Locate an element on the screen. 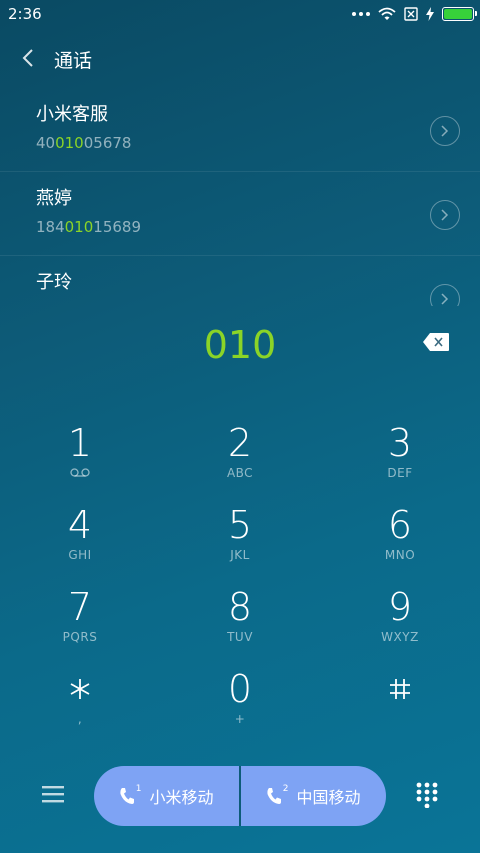  phone-sim2-icon: 2 is located at coordinates (277, 794).